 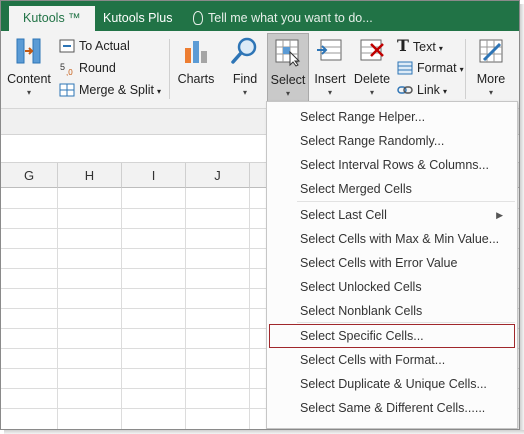 What do you see at coordinates (62, 67) in the screenshot?
I see `svg-text: 5` at bounding box center [62, 67].